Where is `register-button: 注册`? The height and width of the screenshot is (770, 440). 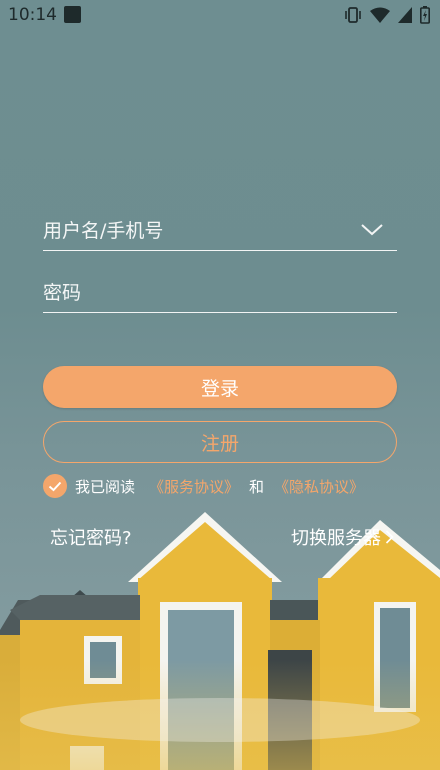 register-button: 注册 is located at coordinates (220, 442).